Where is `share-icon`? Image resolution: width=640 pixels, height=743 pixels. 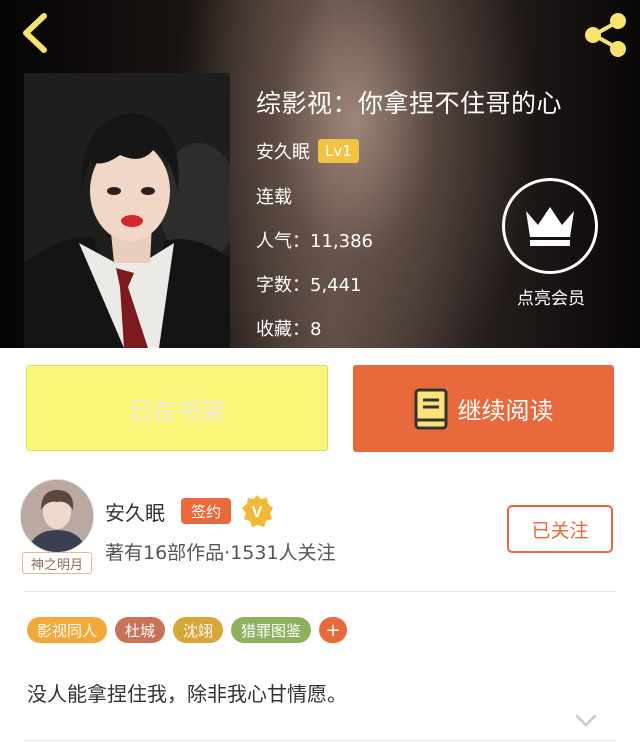 share-icon is located at coordinates (605, 35).